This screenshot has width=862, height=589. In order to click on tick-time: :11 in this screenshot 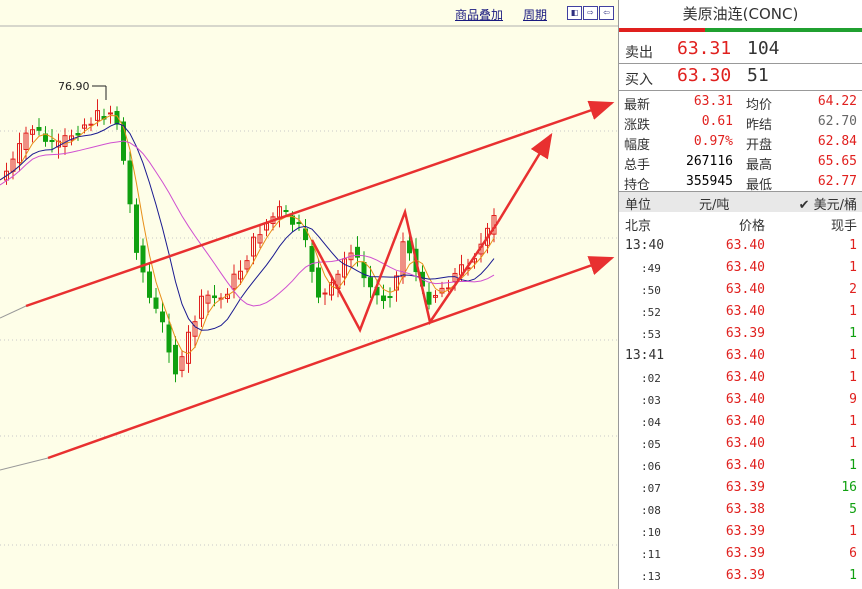, I will do `click(651, 554)`.